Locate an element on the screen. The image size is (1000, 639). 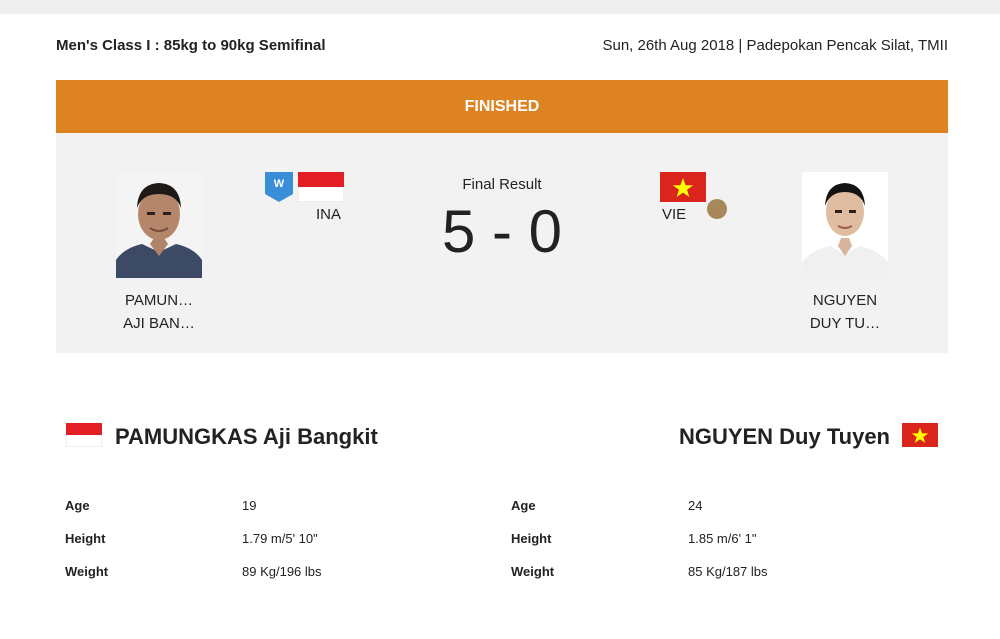
final-result-label: Final Result is located at coordinates (502, 184).